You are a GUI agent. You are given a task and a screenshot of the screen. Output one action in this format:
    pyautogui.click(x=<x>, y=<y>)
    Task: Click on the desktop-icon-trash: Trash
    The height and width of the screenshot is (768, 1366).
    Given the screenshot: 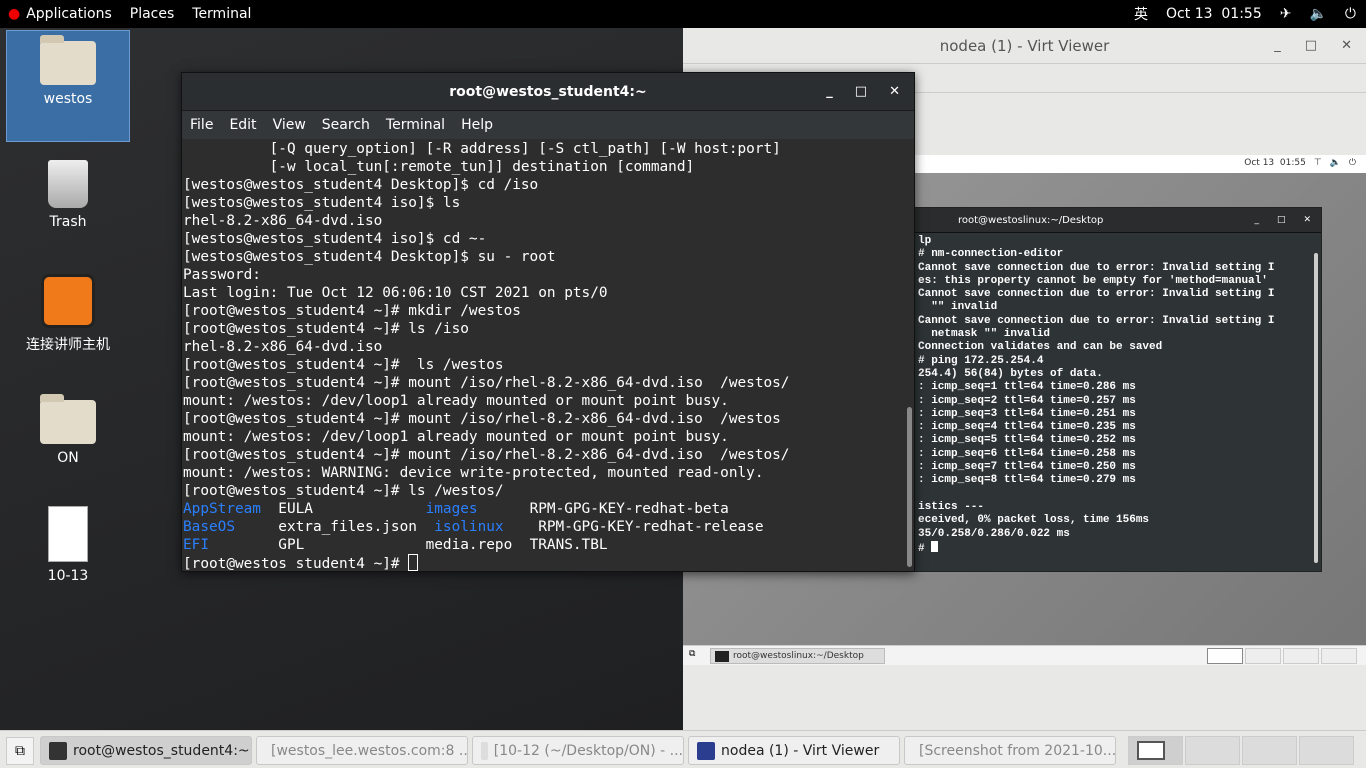 What is the action you would take?
    pyautogui.click(x=68, y=193)
    